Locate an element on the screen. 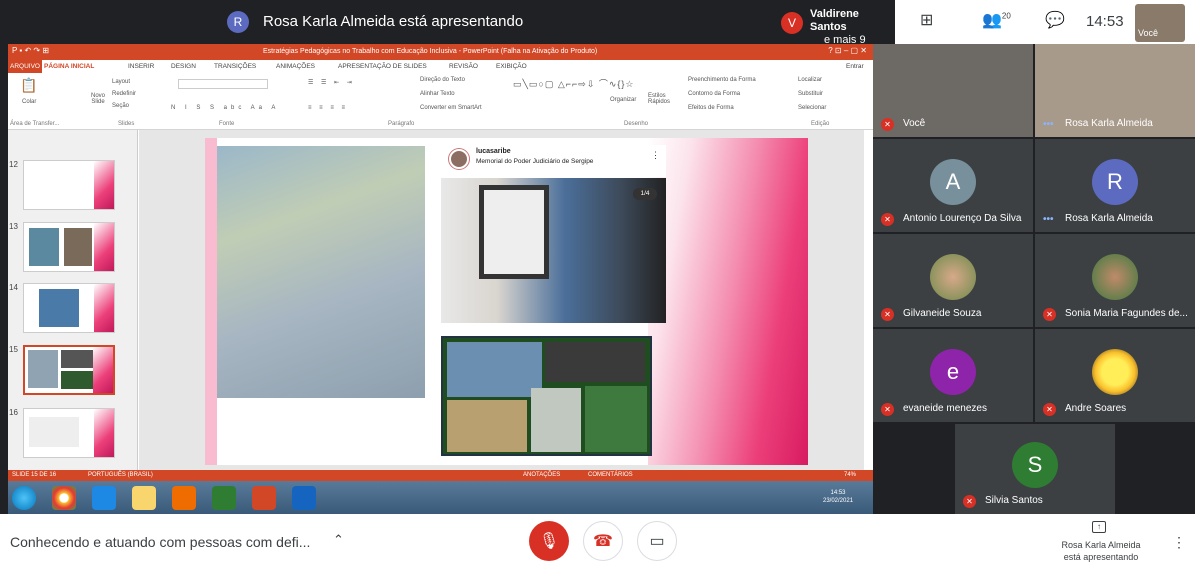 This screenshot has width=1195, height=567. font-format-buttons: N I S S abc Aa A is located at coordinates (225, 108).